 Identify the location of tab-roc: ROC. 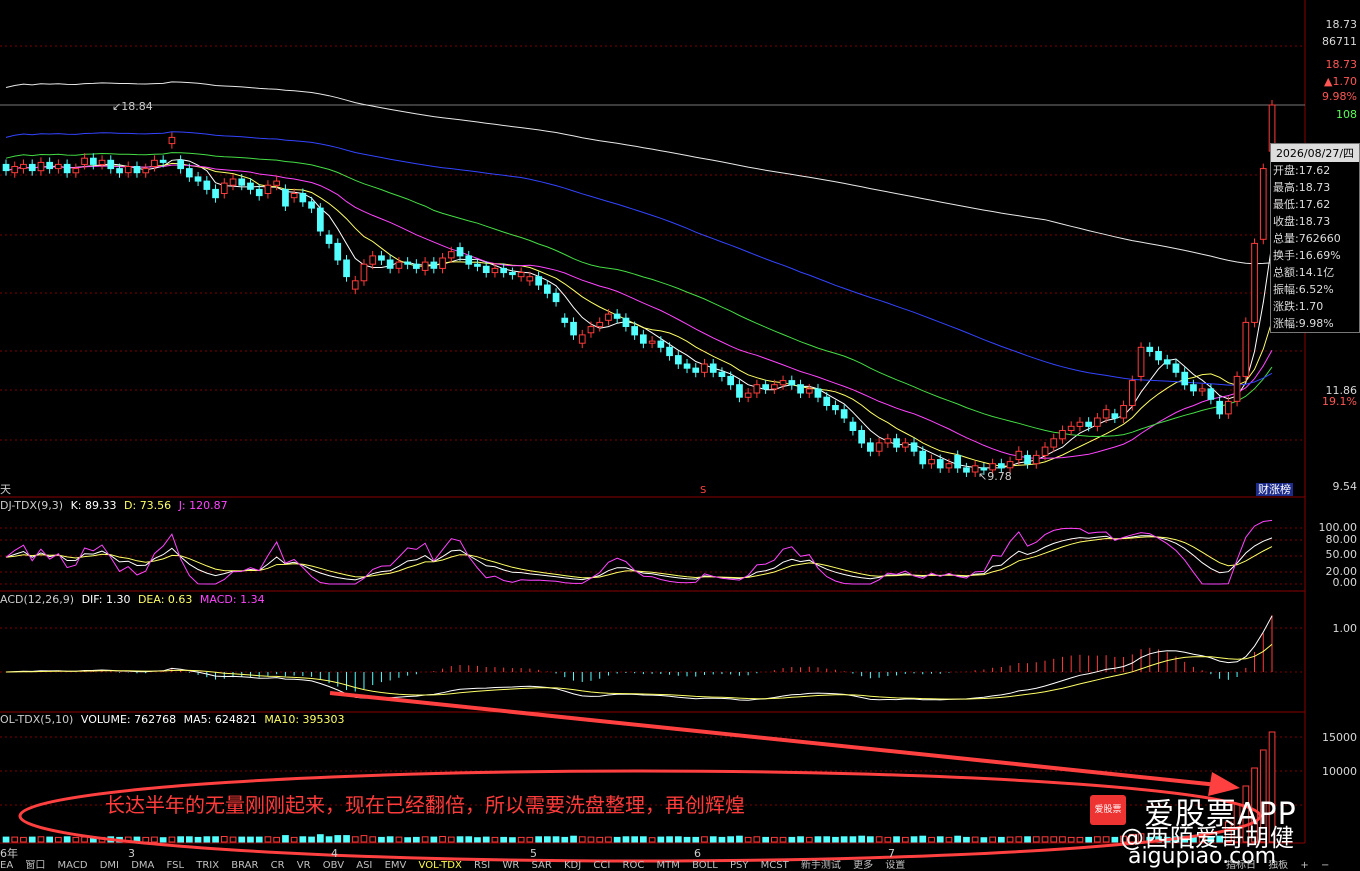
(634, 865).